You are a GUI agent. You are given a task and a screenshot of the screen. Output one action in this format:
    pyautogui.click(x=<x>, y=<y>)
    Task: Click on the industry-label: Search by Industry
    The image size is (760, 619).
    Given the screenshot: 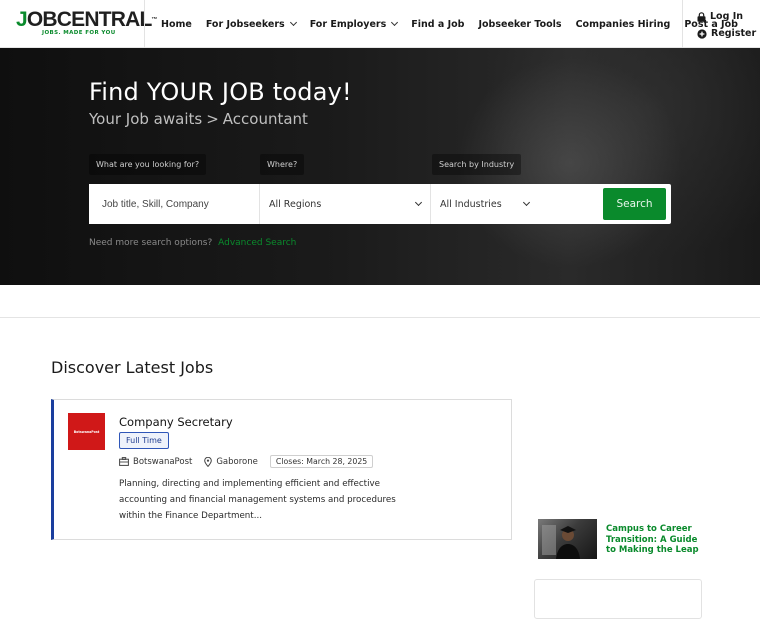 What is the action you would take?
    pyautogui.click(x=477, y=164)
    